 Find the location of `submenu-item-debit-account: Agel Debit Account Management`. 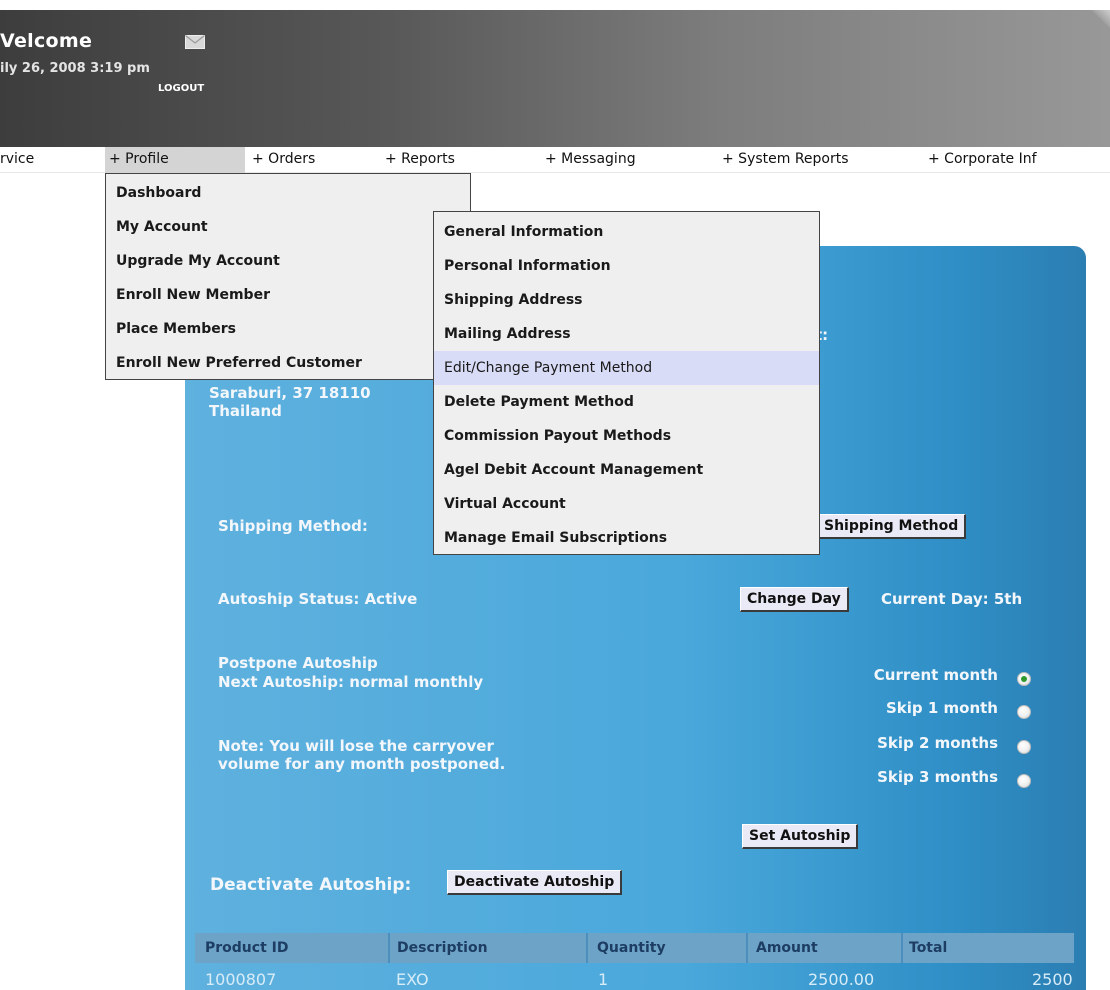

submenu-item-debit-account: Agel Debit Account Management is located at coordinates (626, 470).